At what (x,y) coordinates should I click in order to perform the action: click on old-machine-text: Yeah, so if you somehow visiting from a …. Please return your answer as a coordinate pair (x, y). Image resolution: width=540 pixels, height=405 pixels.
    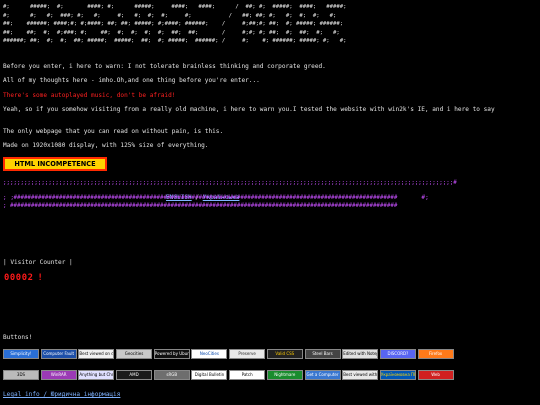
    Looking at the image, I should click on (249, 109).